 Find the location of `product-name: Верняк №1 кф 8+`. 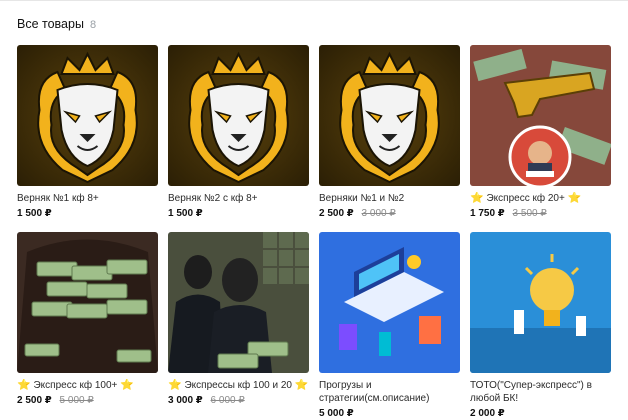

product-name: Верняк №1 кф 8+ is located at coordinates (87, 198).